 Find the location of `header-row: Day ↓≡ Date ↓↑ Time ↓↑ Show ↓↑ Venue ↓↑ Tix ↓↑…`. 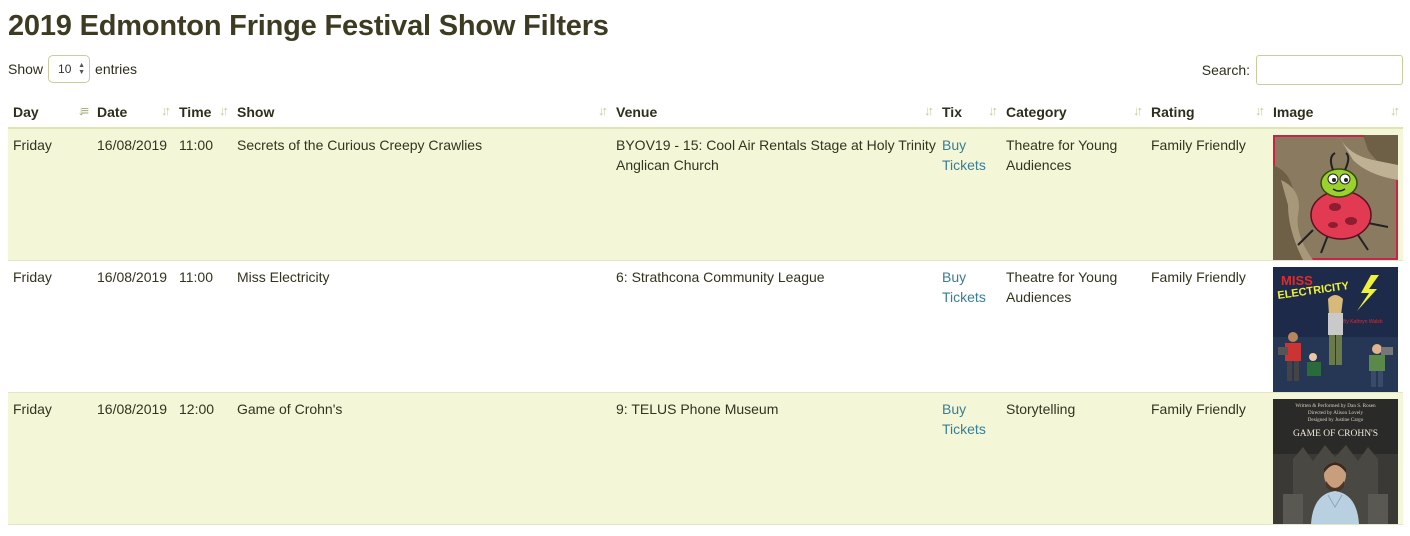

header-row: Day ↓≡ Date ↓↑ Time ↓↑ Show ↓↑ Venue ↓↑ Tix ↓↑… is located at coordinates (705, 112).